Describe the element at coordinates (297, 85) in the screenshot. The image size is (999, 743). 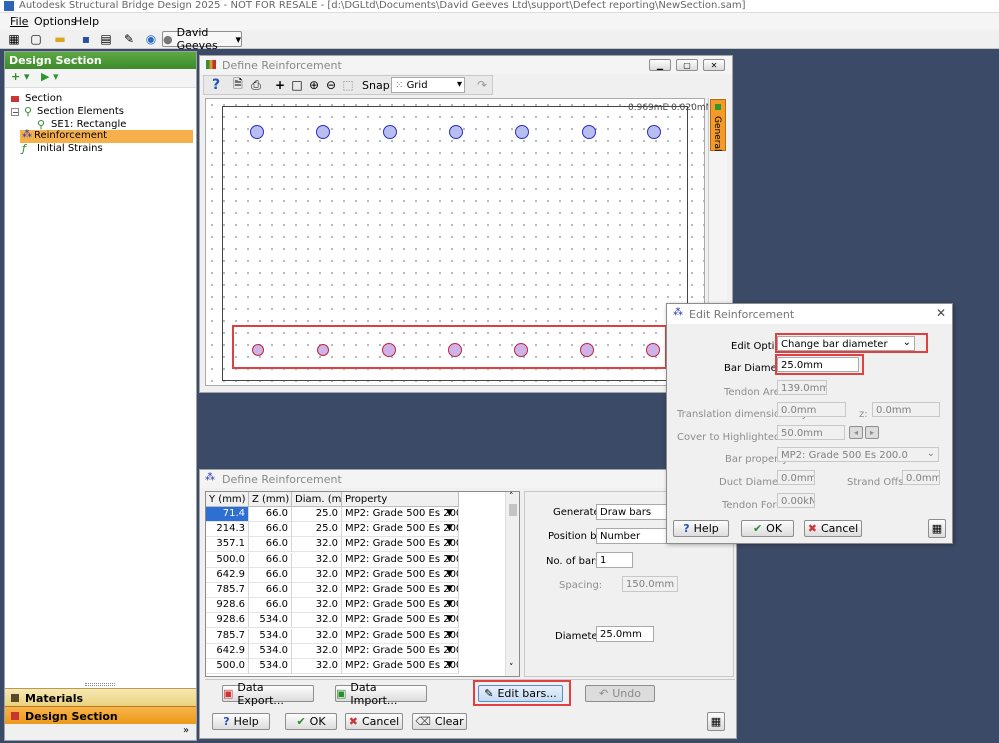
I see `rectangle-select-icon: □` at that location.